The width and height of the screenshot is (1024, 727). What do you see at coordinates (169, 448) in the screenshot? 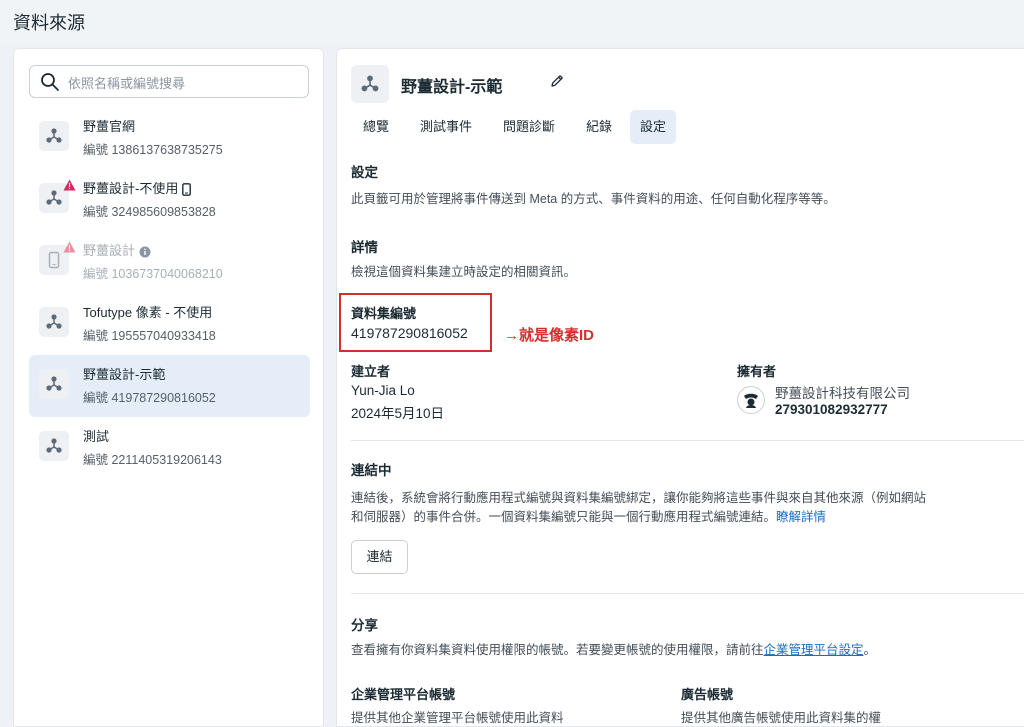
I see `source-item: 測試 編號 2211405319206143` at bounding box center [169, 448].